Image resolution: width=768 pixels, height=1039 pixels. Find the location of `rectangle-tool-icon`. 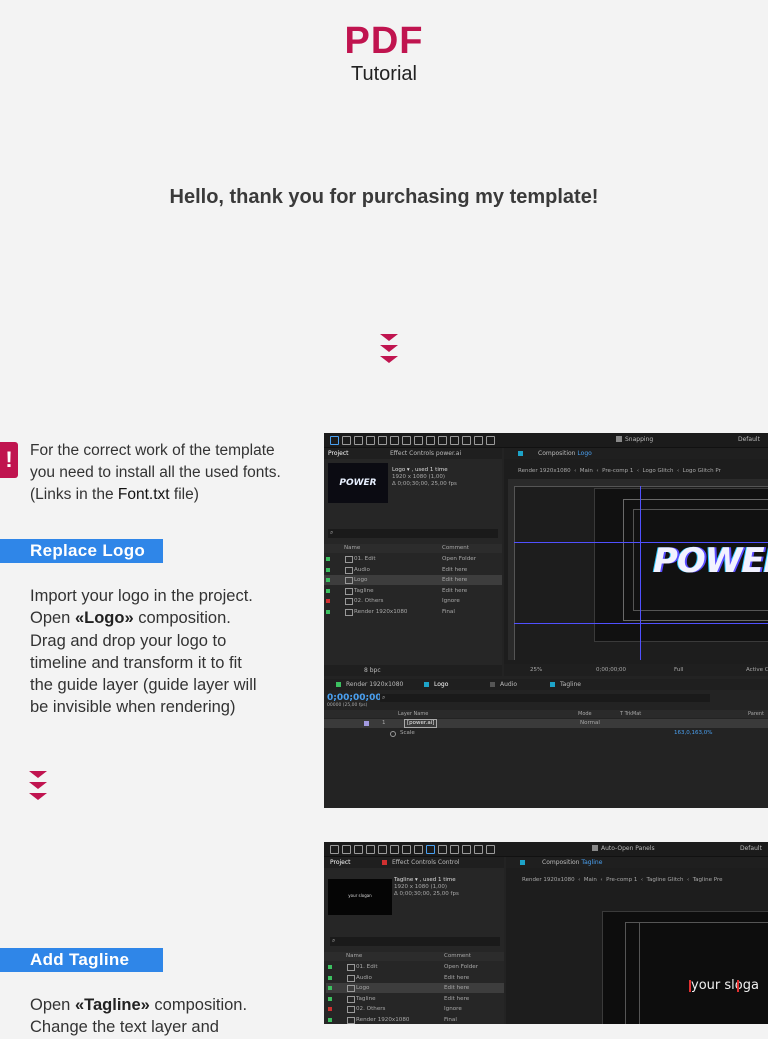

rectangle-tool-icon is located at coordinates (406, 440).